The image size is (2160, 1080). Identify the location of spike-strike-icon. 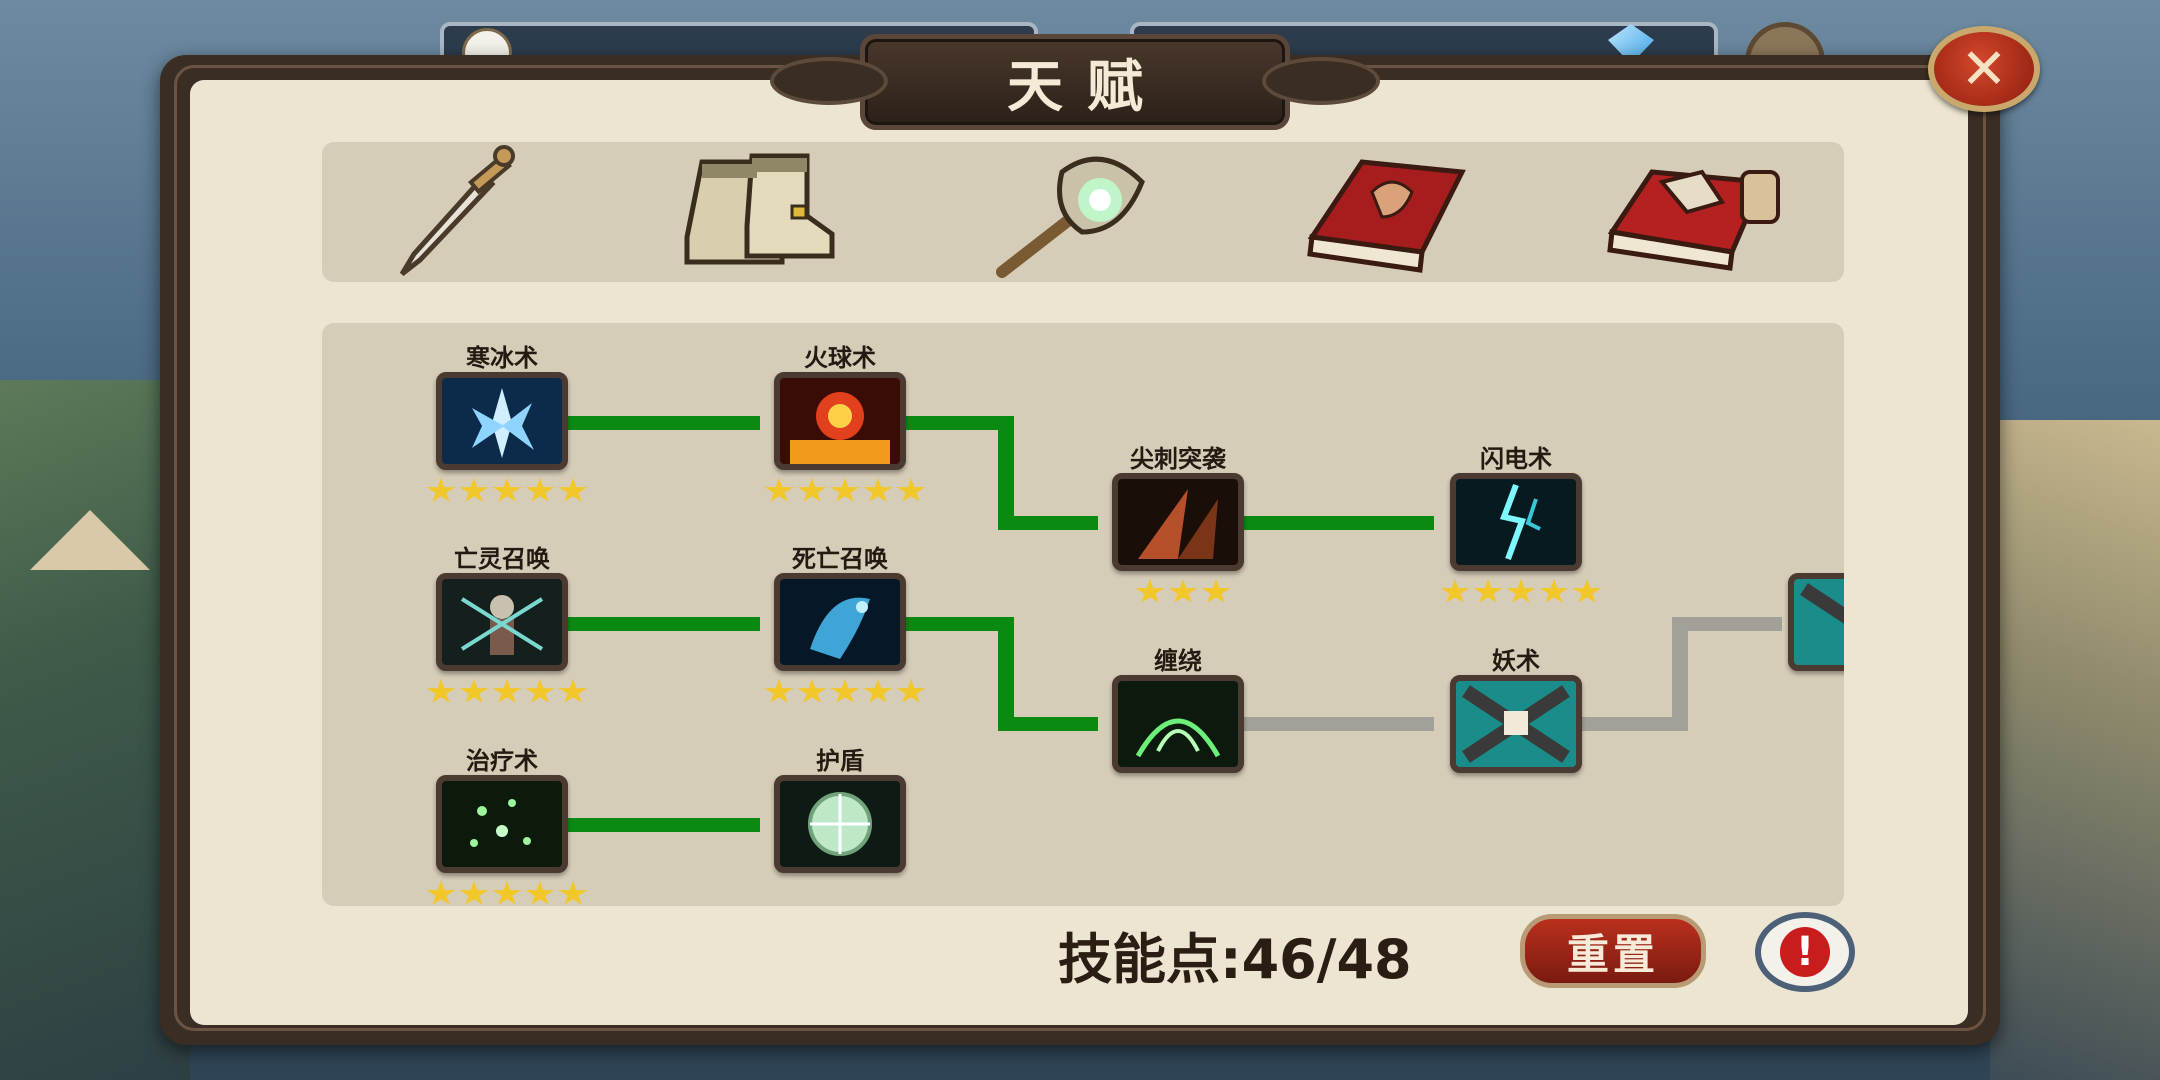
(1178, 522).